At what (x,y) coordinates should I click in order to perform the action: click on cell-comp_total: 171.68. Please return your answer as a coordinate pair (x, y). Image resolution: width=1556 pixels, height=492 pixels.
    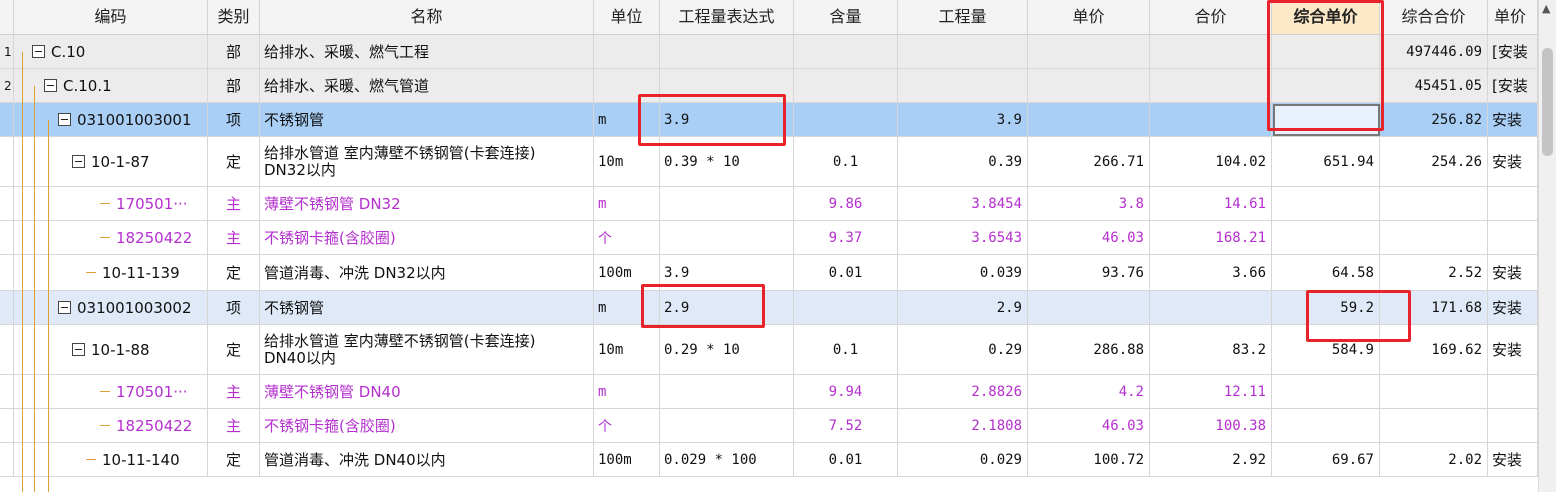
    Looking at the image, I should click on (1434, 307).